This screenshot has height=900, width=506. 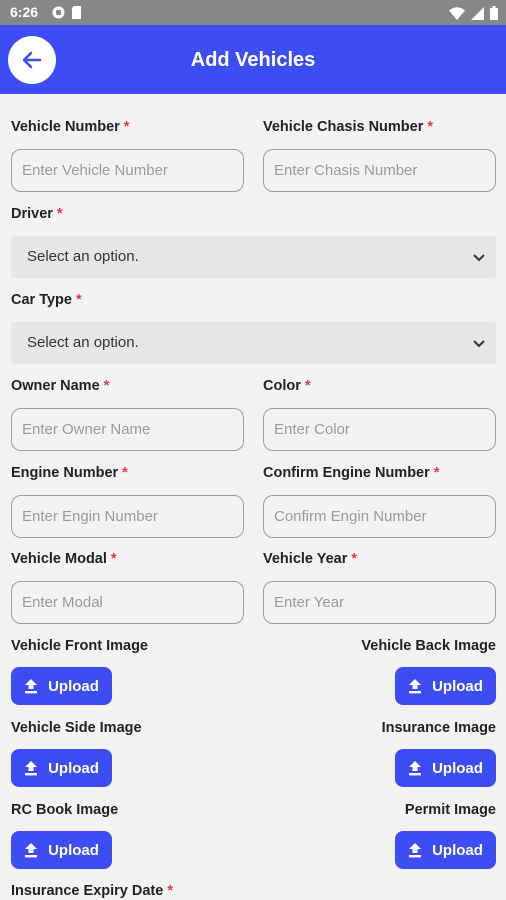 I want to click on battery-icon, so click(x=494, y=15).